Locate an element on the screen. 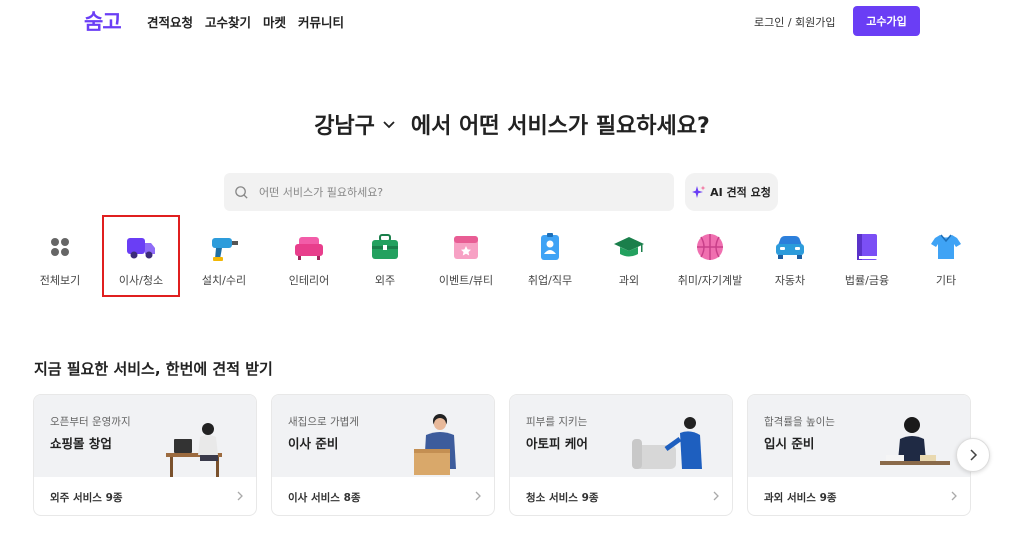  ai-quote-button: AI 견적 요청 is located at coordinates (731, 192).